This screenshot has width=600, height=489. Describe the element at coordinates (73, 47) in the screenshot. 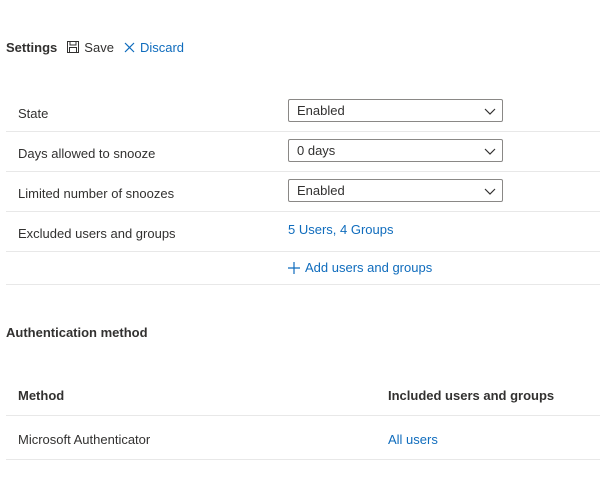

I see `save-icon` at that location.